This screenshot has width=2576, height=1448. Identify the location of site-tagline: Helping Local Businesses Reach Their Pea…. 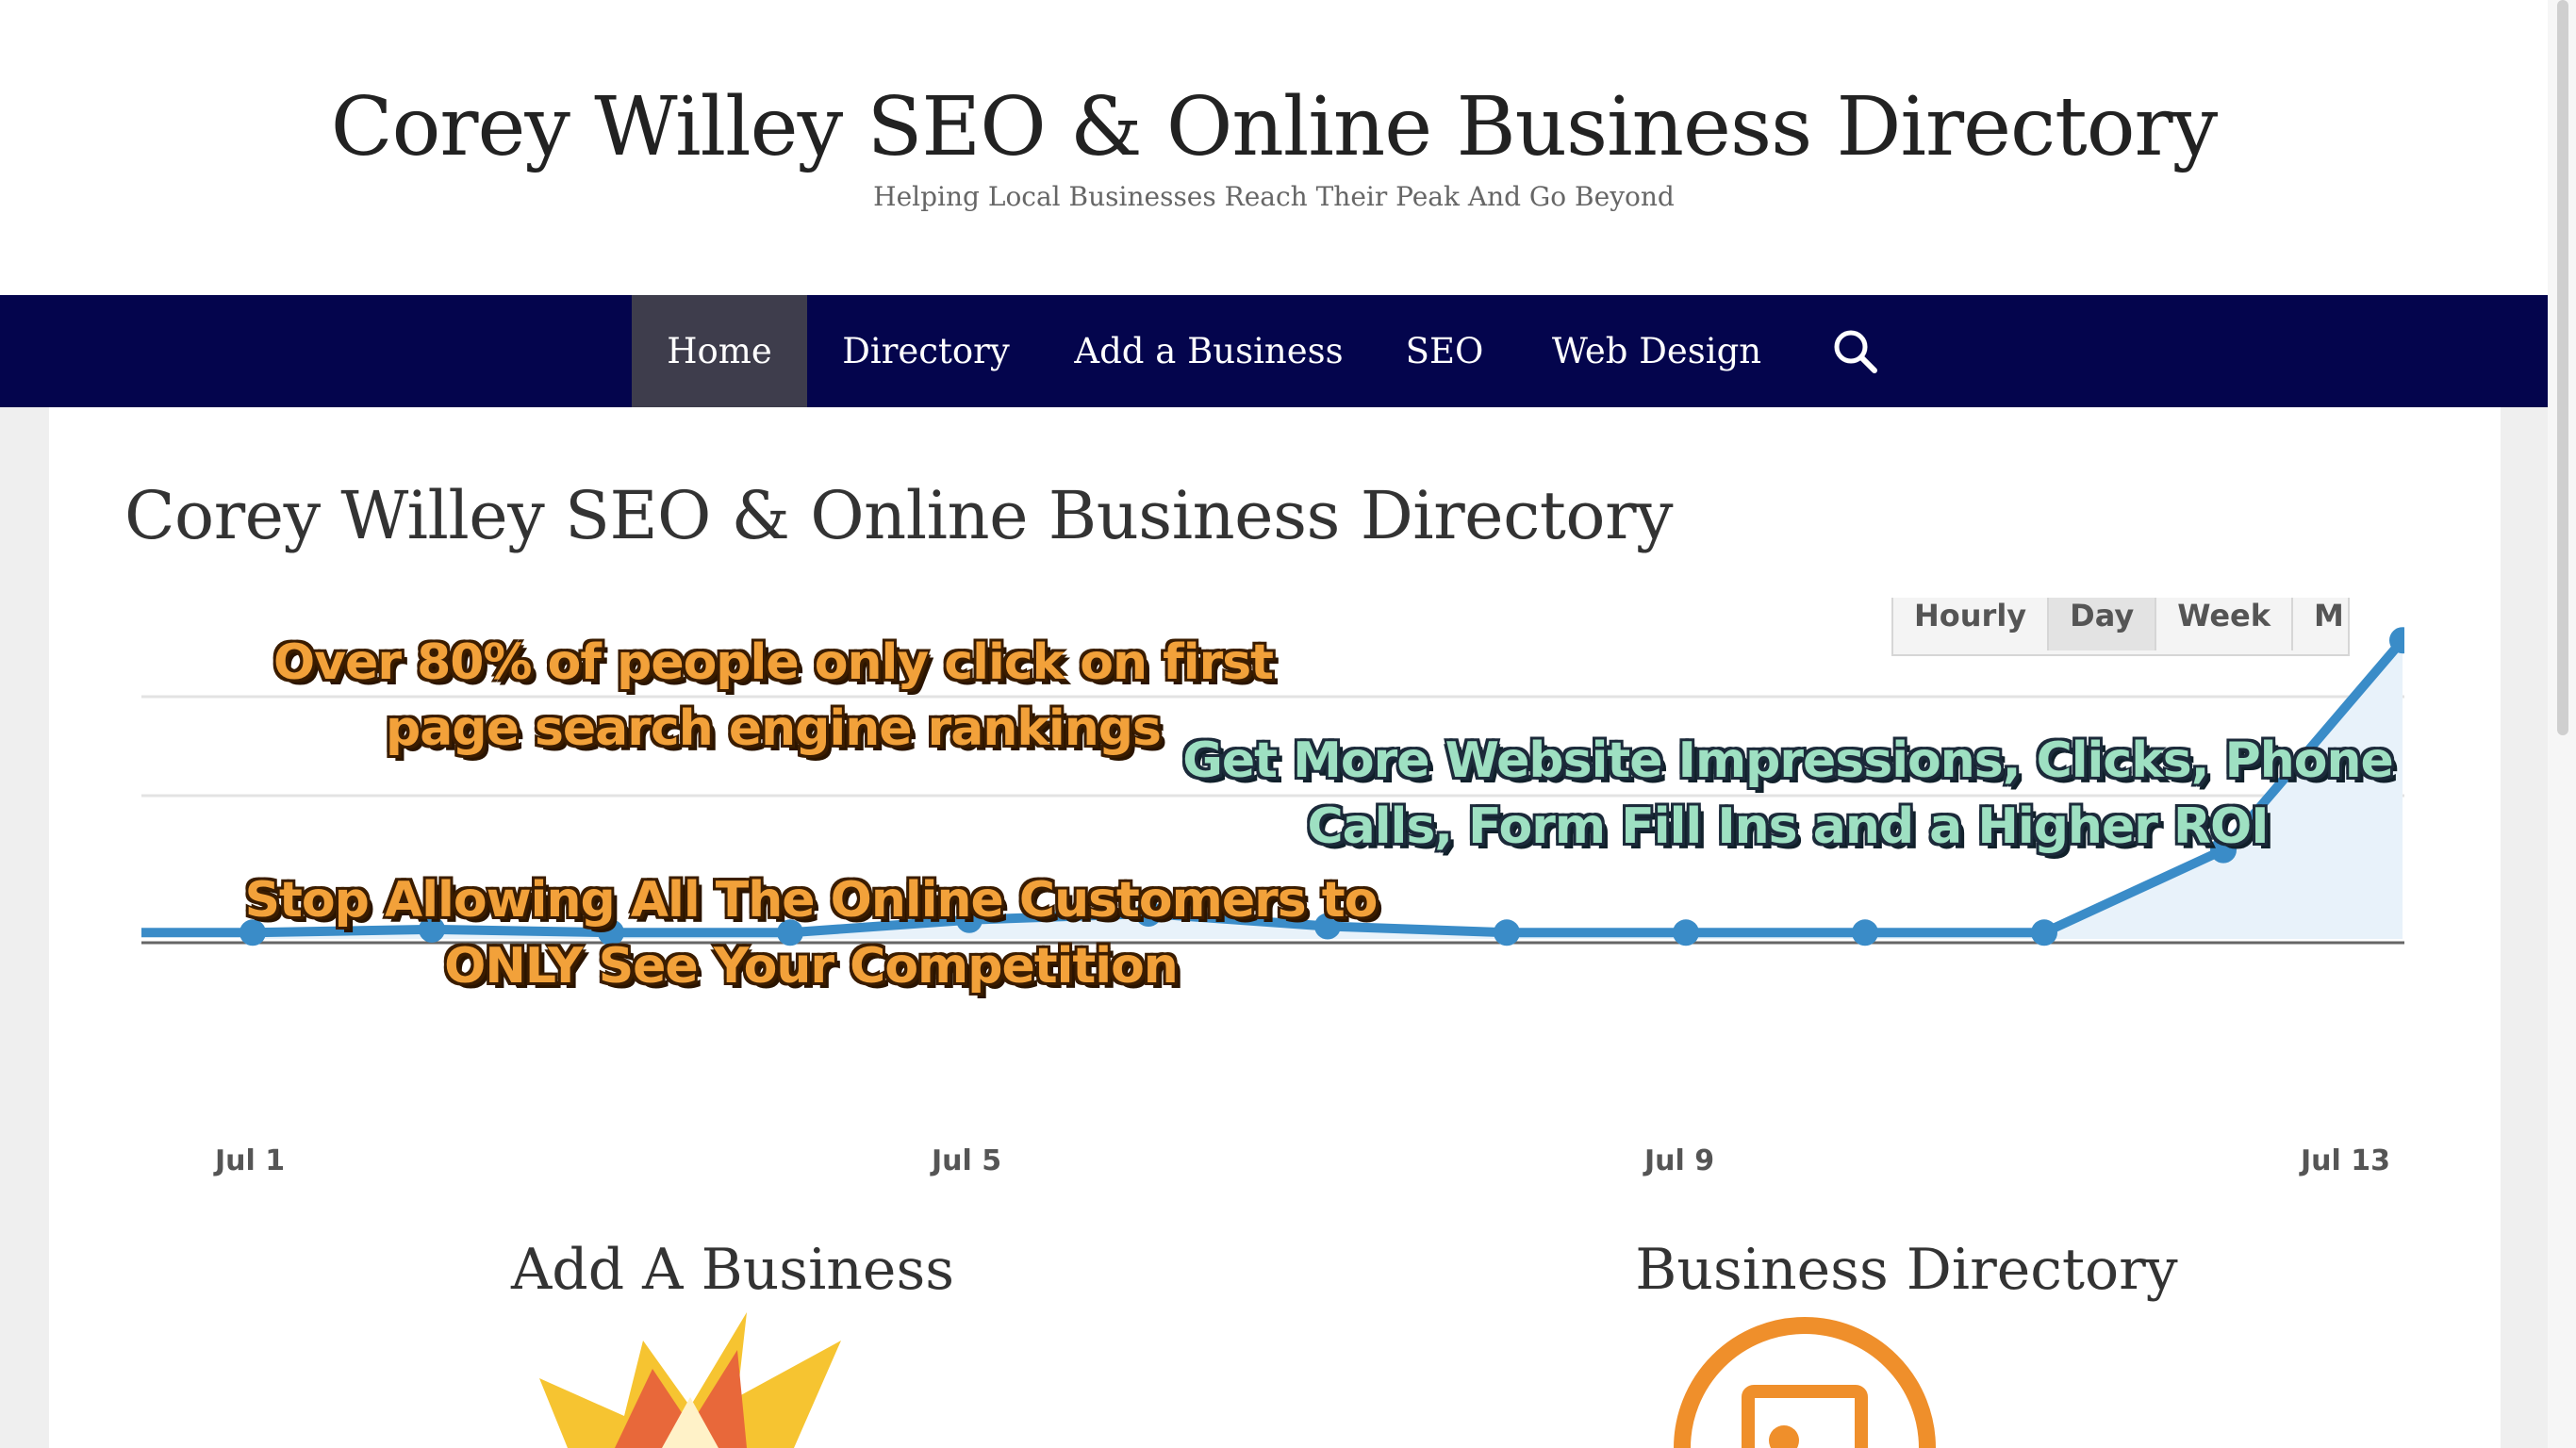
(1274, 196).